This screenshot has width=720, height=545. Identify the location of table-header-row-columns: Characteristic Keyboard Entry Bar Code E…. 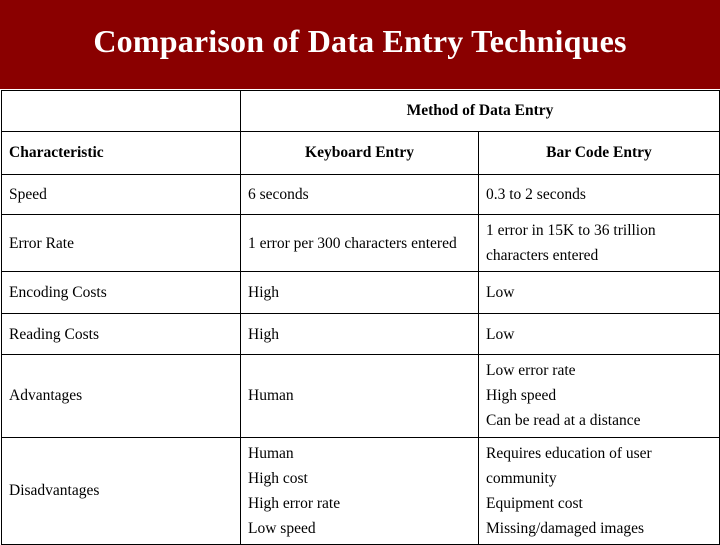
(360, 153).